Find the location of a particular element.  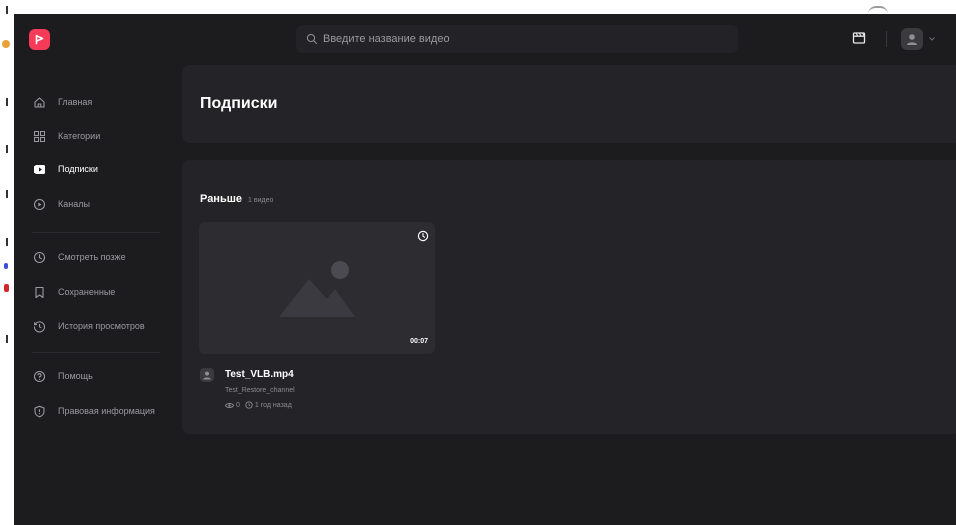

header-divider is located at coordinates (886, 39).